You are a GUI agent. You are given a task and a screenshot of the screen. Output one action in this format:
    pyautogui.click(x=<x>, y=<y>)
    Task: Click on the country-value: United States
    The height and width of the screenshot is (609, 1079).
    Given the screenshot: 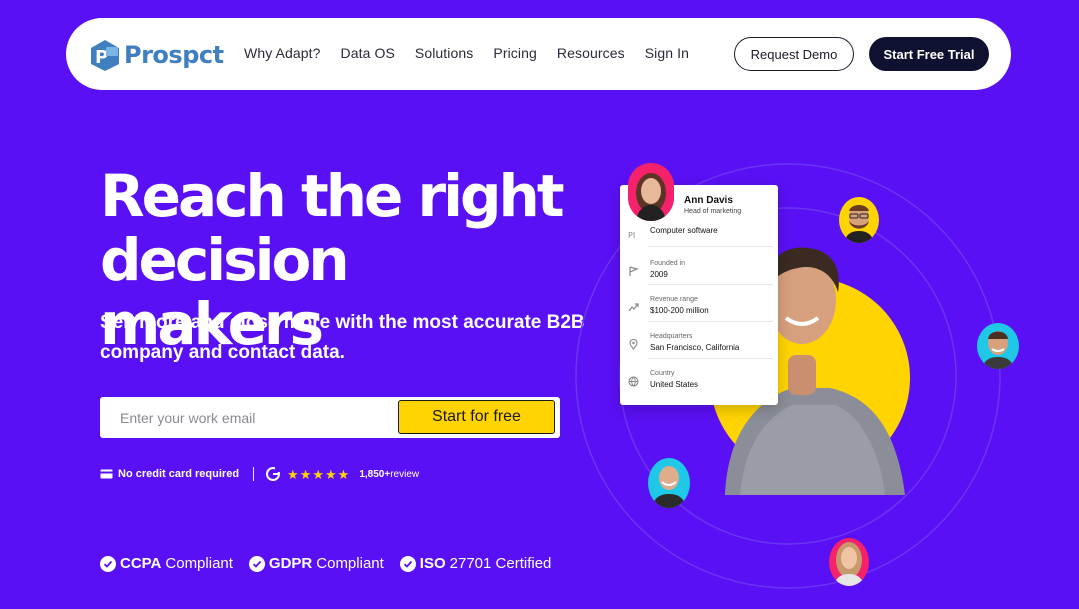 What is the action you would take?
    pyautogui.click(x=674, y=384)
    